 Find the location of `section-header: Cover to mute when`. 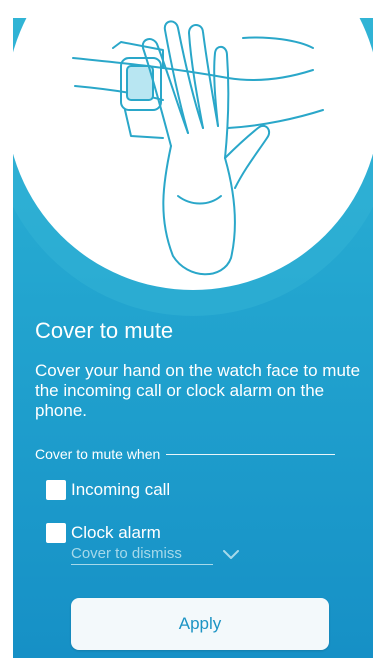

section-header: Cover to mute when is located at coordinates (185, 454).